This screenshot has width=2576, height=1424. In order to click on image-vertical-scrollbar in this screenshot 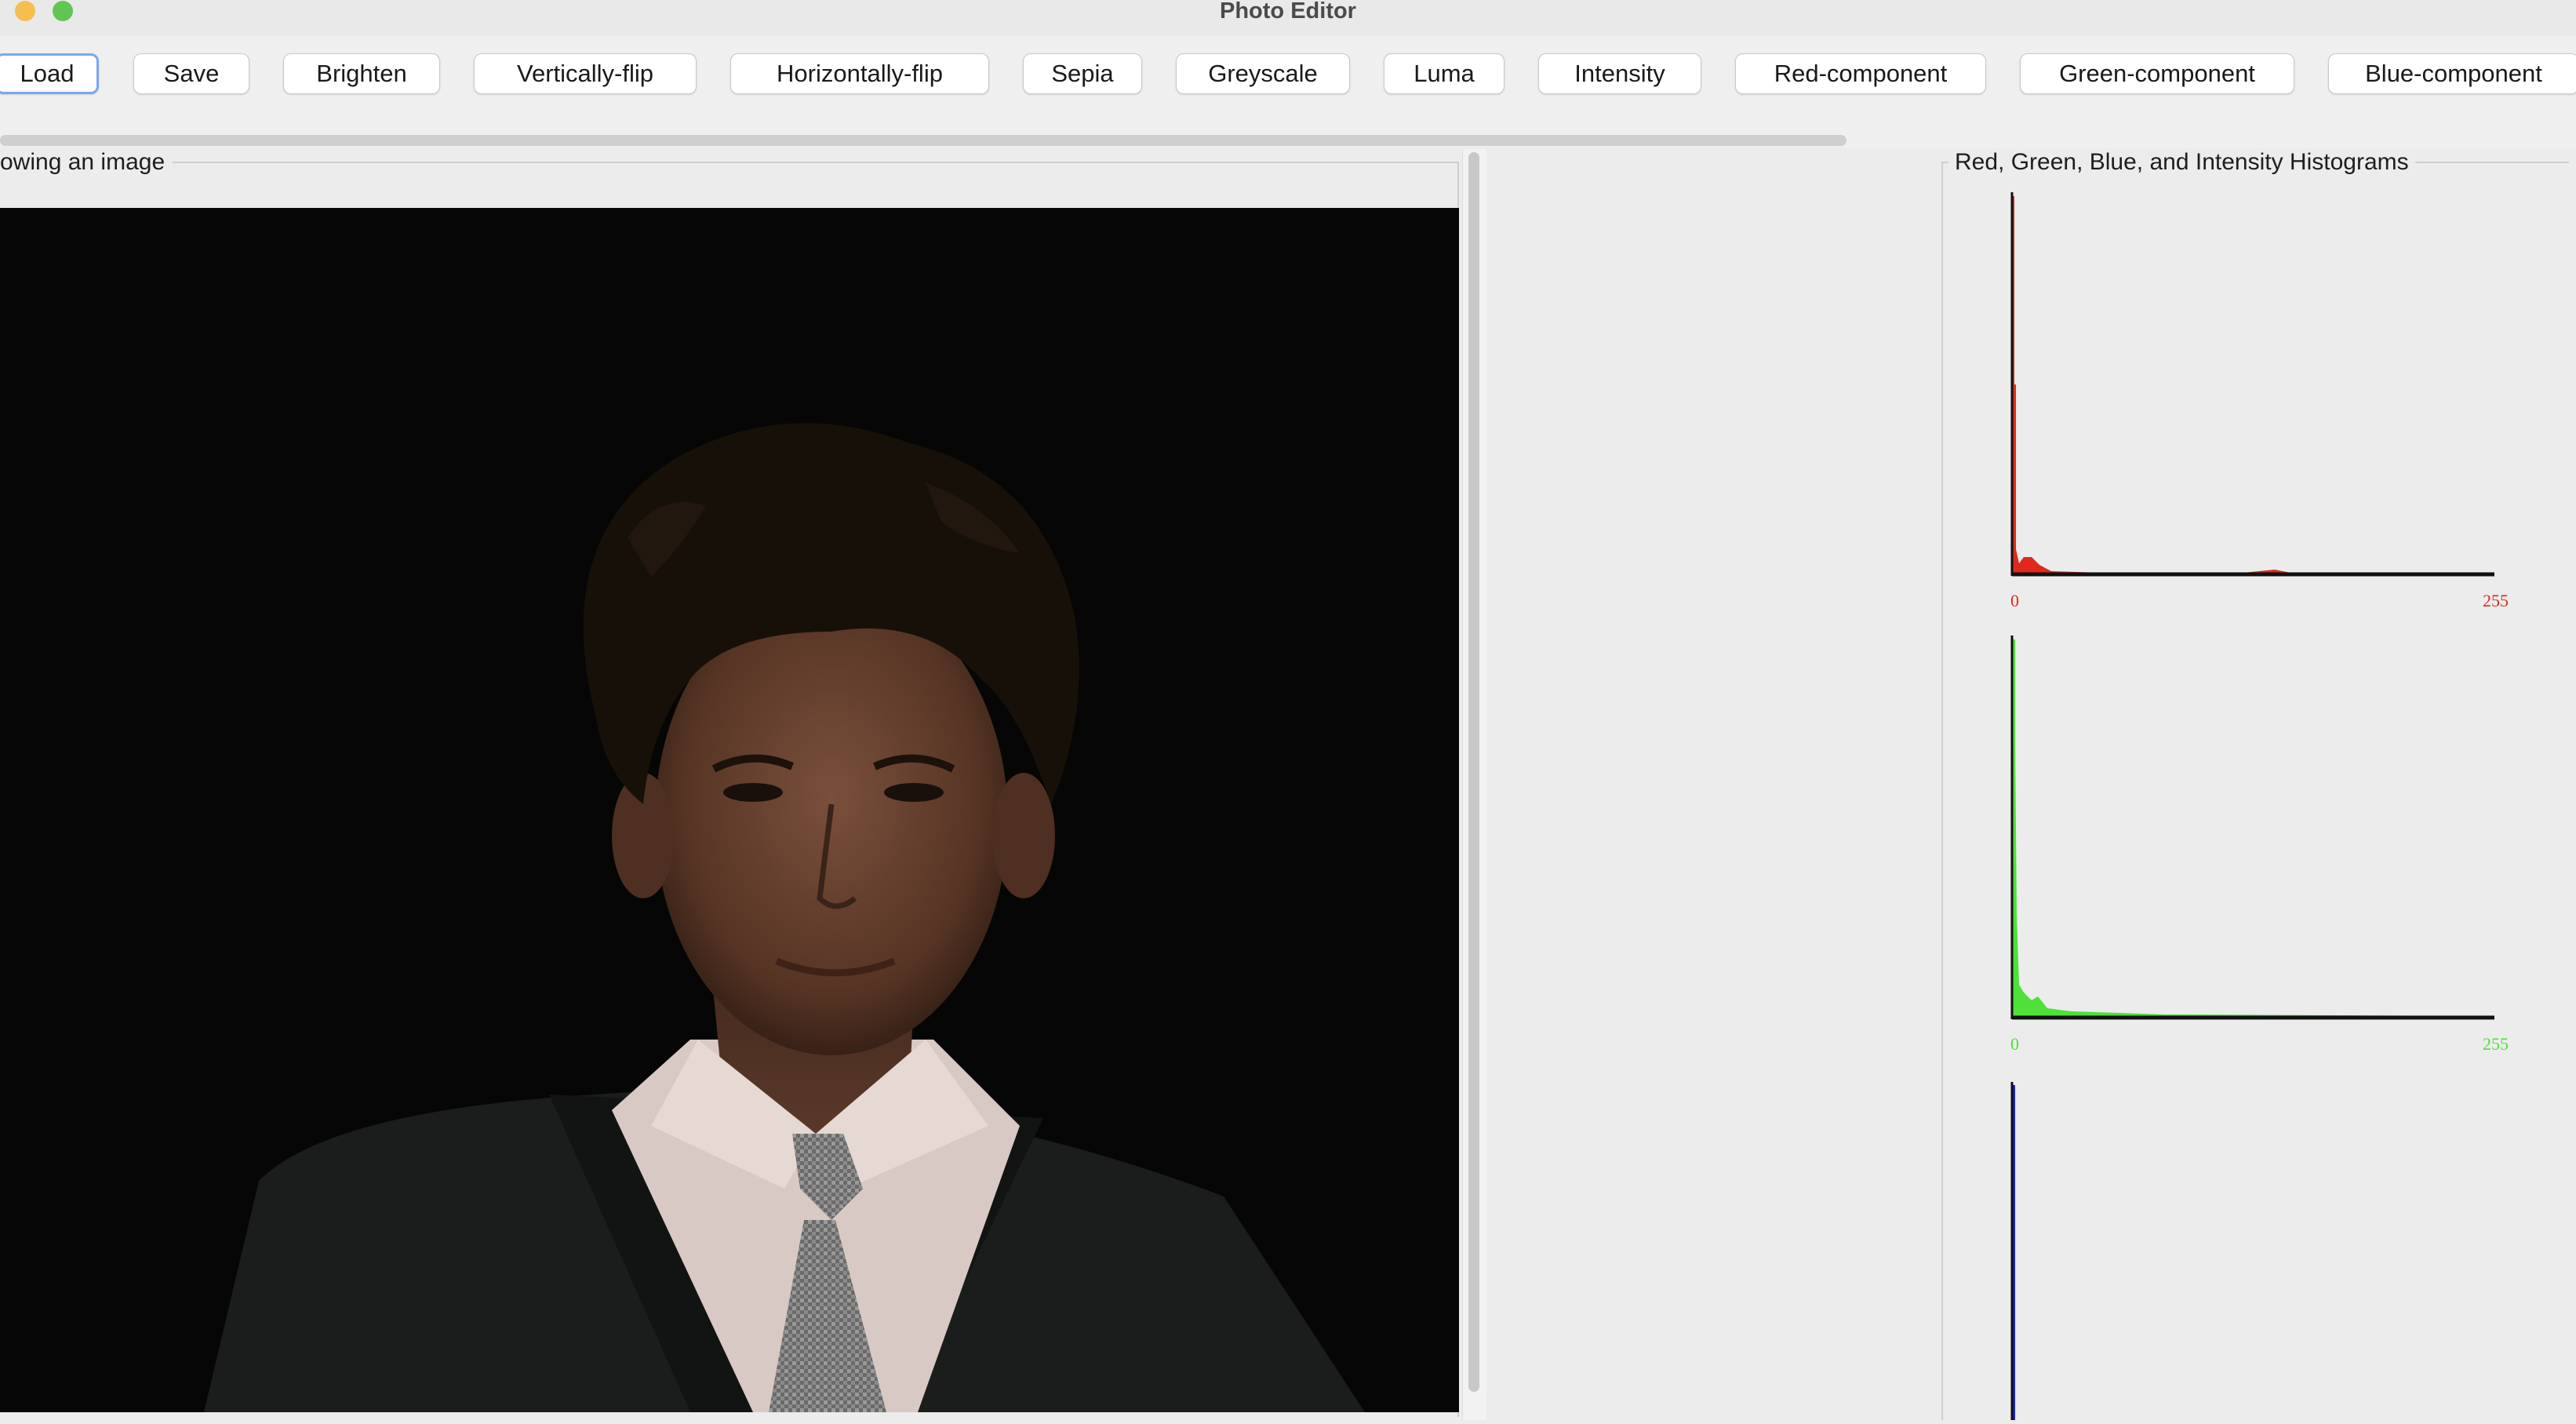, I will do `click(1474, 784)`.